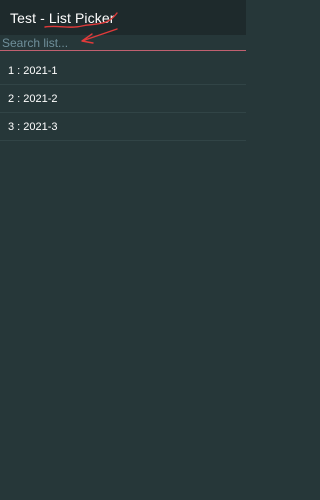 This screenshot has width=320, height=500. I want to click on search-bar, so click(123, 43).